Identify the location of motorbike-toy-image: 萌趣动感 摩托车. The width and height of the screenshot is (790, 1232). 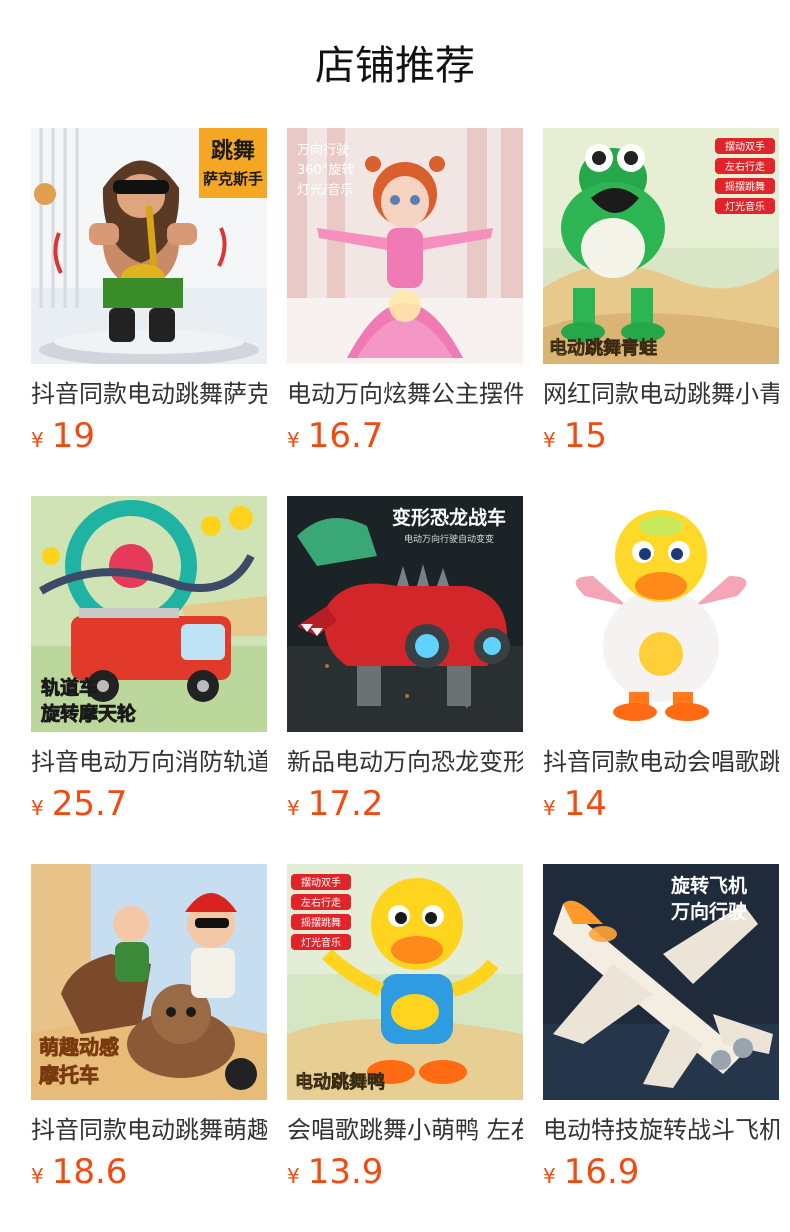
(149, 982).